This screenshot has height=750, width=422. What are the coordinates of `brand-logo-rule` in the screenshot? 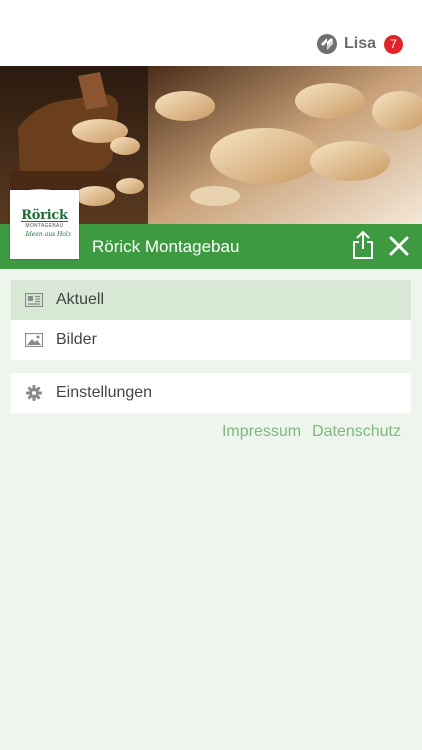 It's located at (44, 221).